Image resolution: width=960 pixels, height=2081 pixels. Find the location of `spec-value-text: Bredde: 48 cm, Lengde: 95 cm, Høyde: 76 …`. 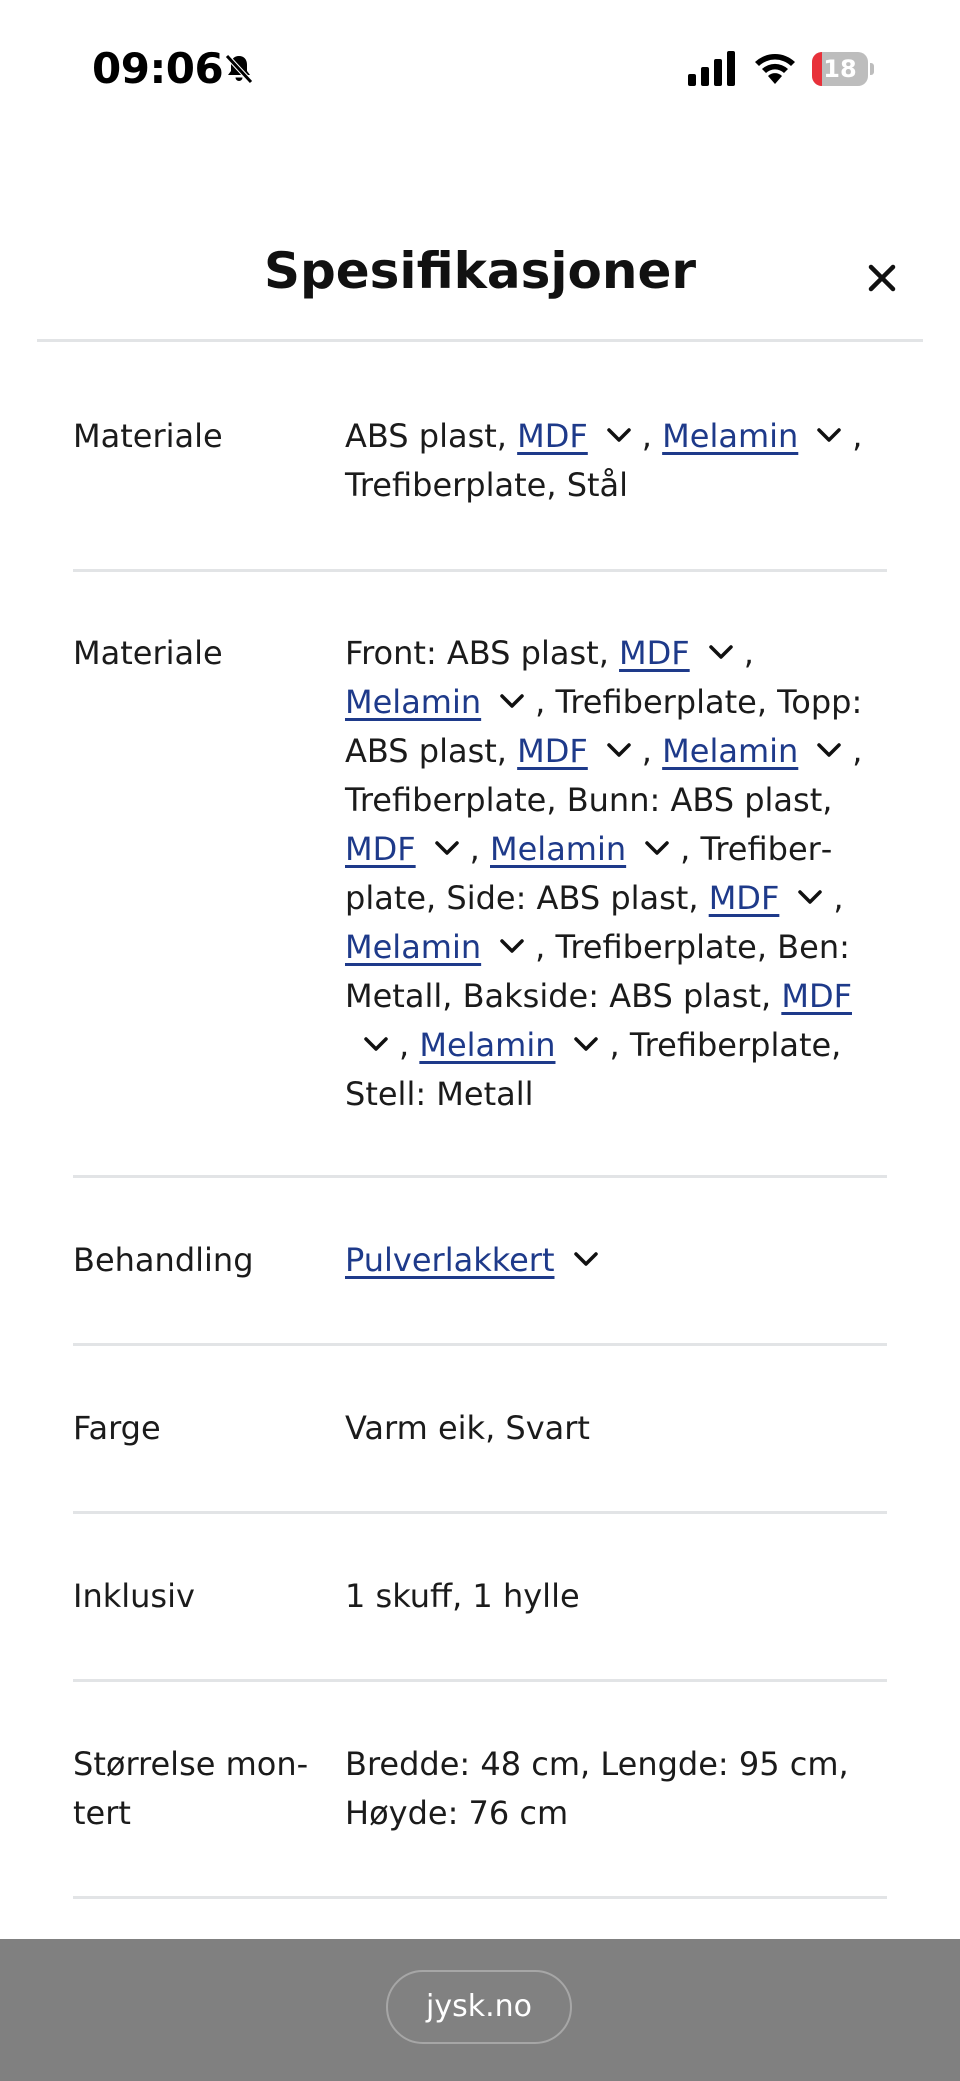

spec-value-text: Bredde: 48 cm, Lengde: 95 cm, Høyde: 76 … is located at coordinates (597, 1788).